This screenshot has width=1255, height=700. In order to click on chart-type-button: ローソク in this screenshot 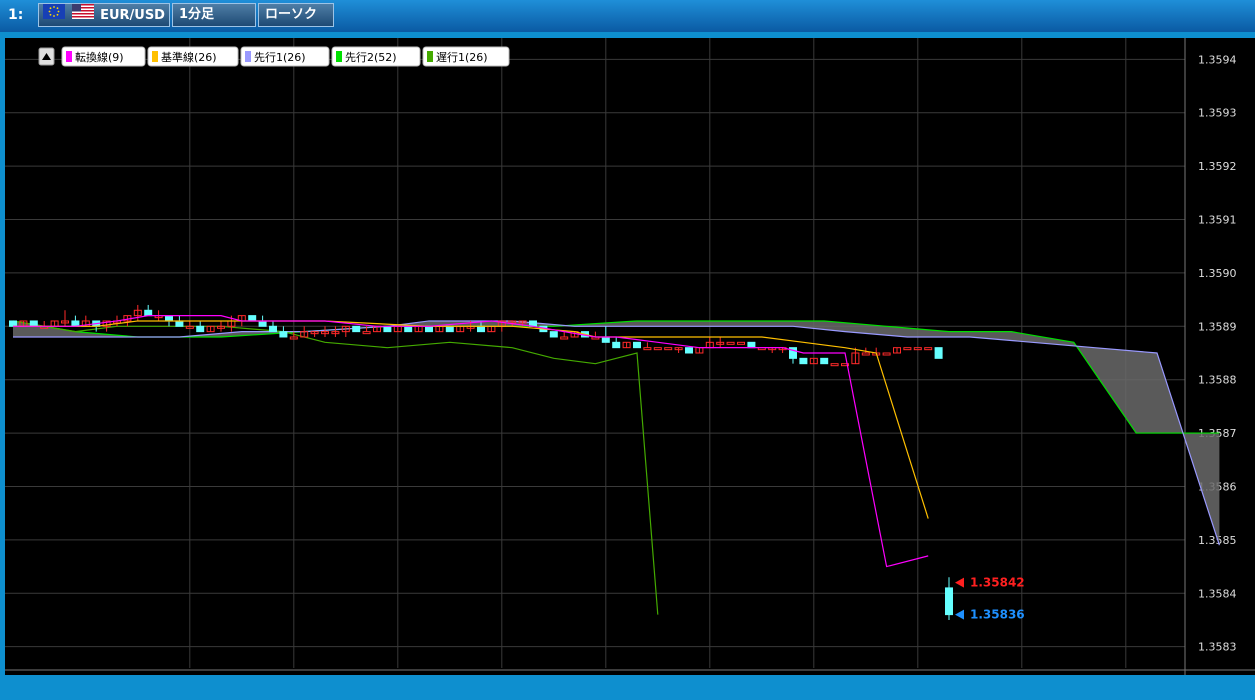, I will do `click(296, 15)`.